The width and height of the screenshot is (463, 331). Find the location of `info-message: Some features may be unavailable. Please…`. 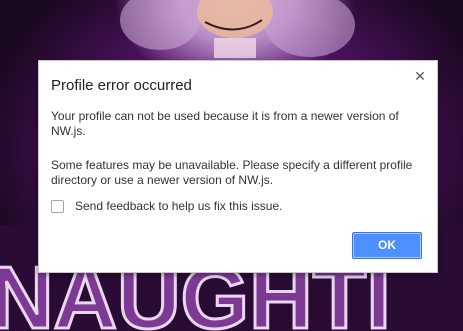

info-message: Some features may be unavailable. Please… is located at coordinates (232, 172).